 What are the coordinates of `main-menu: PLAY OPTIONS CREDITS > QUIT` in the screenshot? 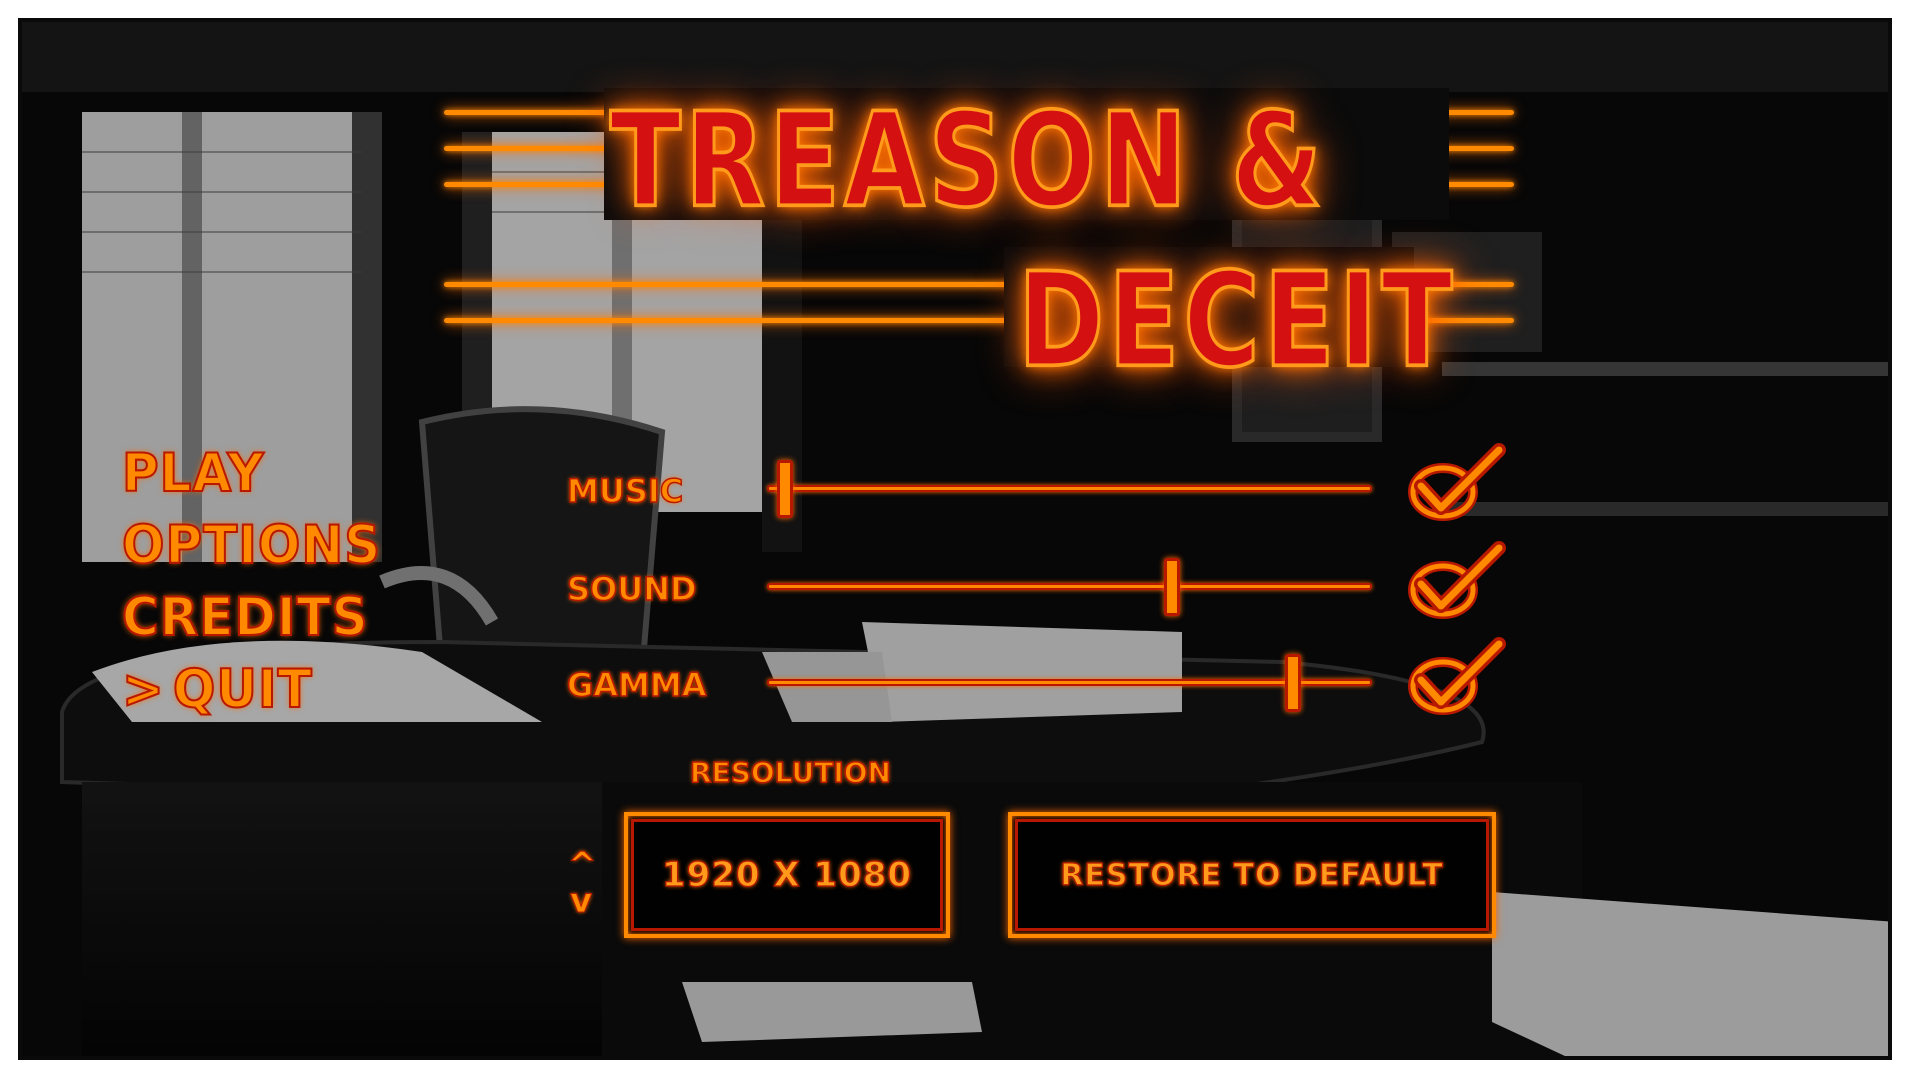 It's located at (251, 581).